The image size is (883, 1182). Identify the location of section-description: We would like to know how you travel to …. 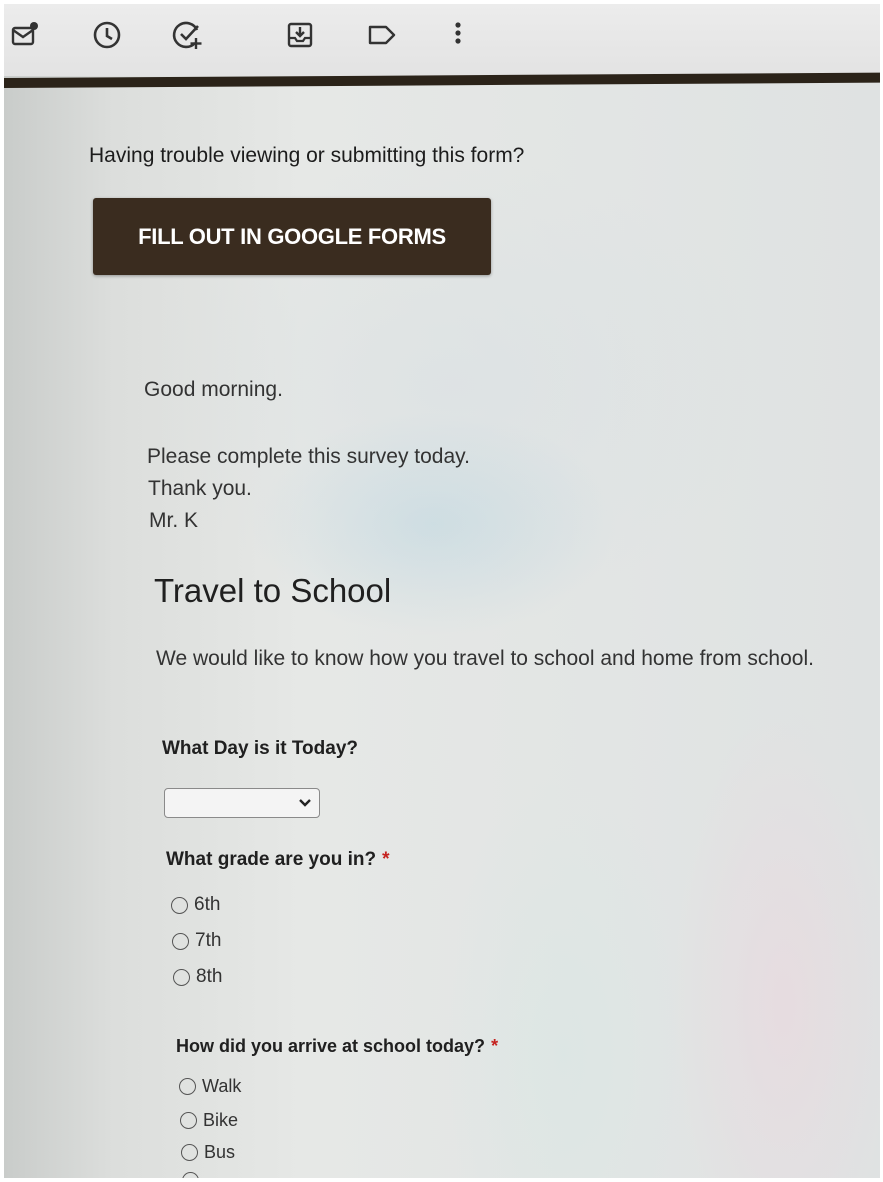
(485, 658).